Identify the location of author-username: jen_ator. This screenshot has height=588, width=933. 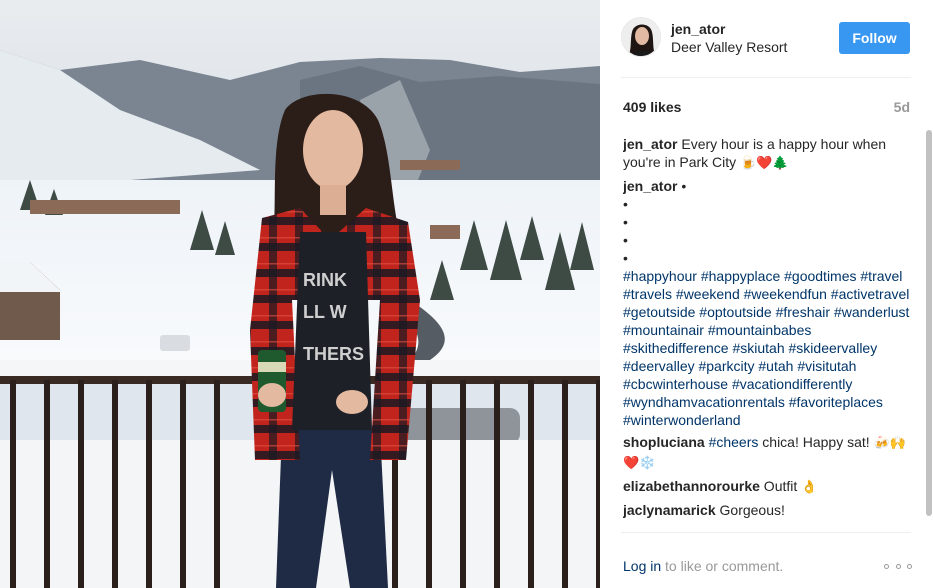
(698, 29).